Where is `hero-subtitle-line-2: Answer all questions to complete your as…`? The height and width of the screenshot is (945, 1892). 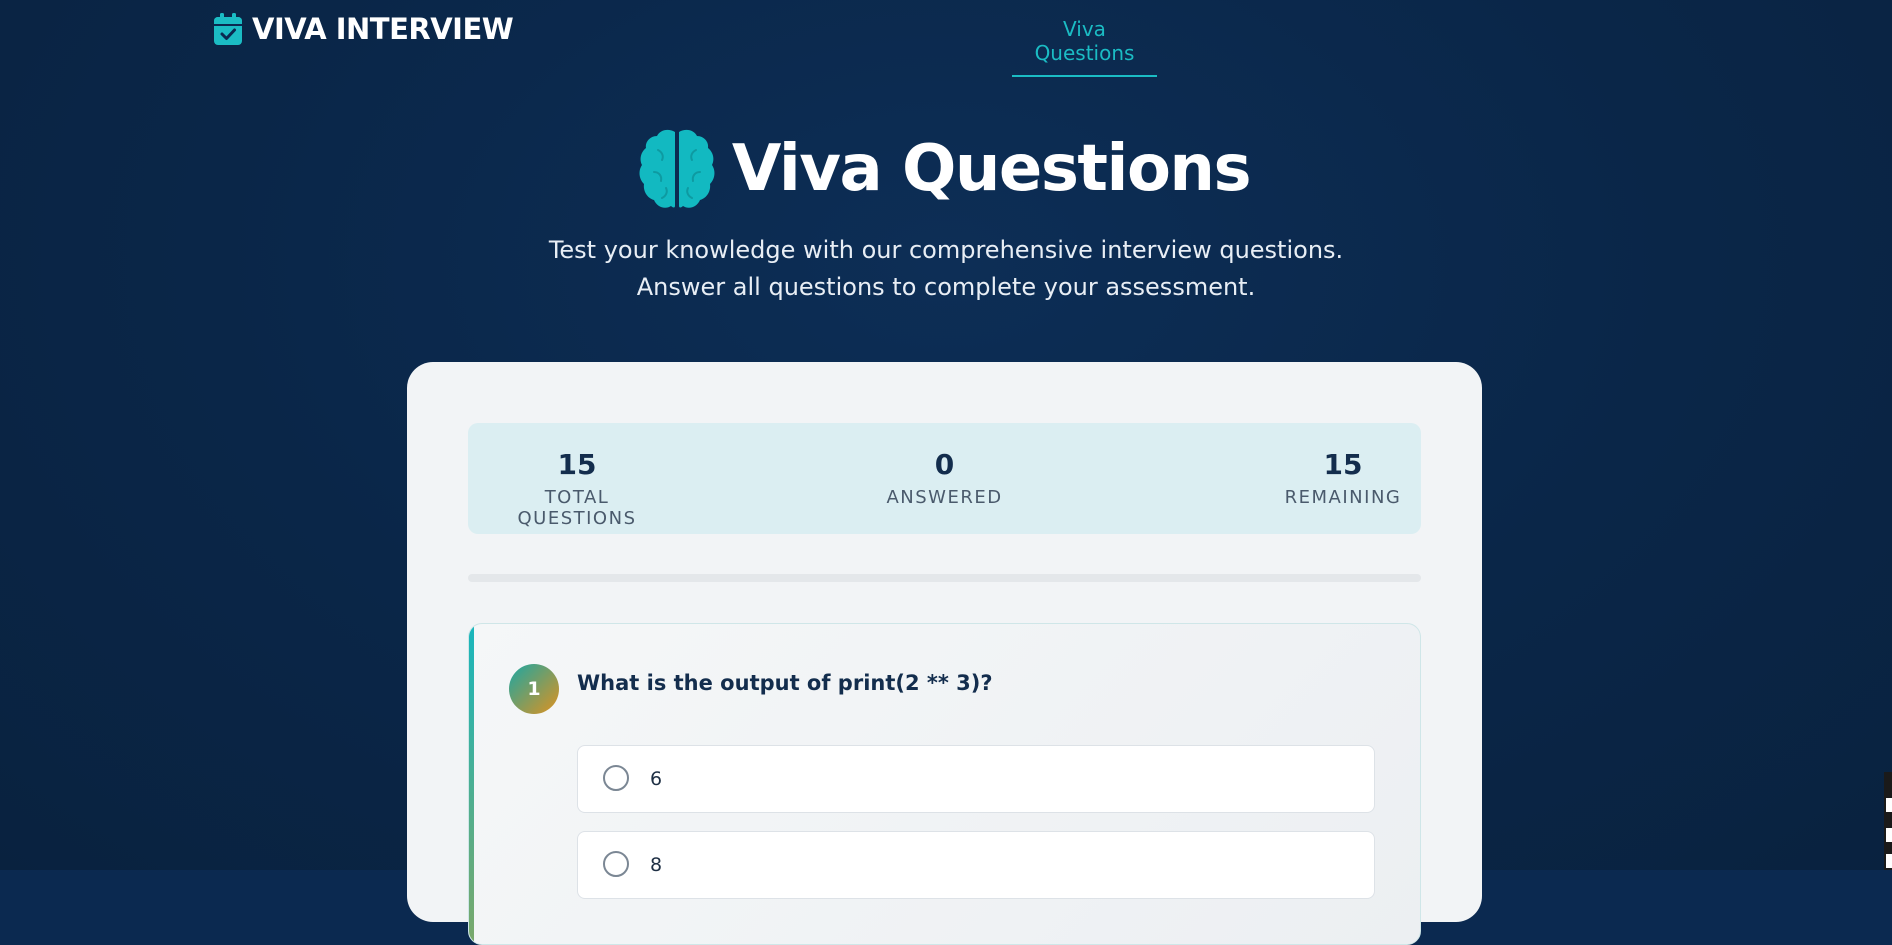
hero-subtitle-line-2: Answer all questions to complete your as… is located at coordinates (946, 287).